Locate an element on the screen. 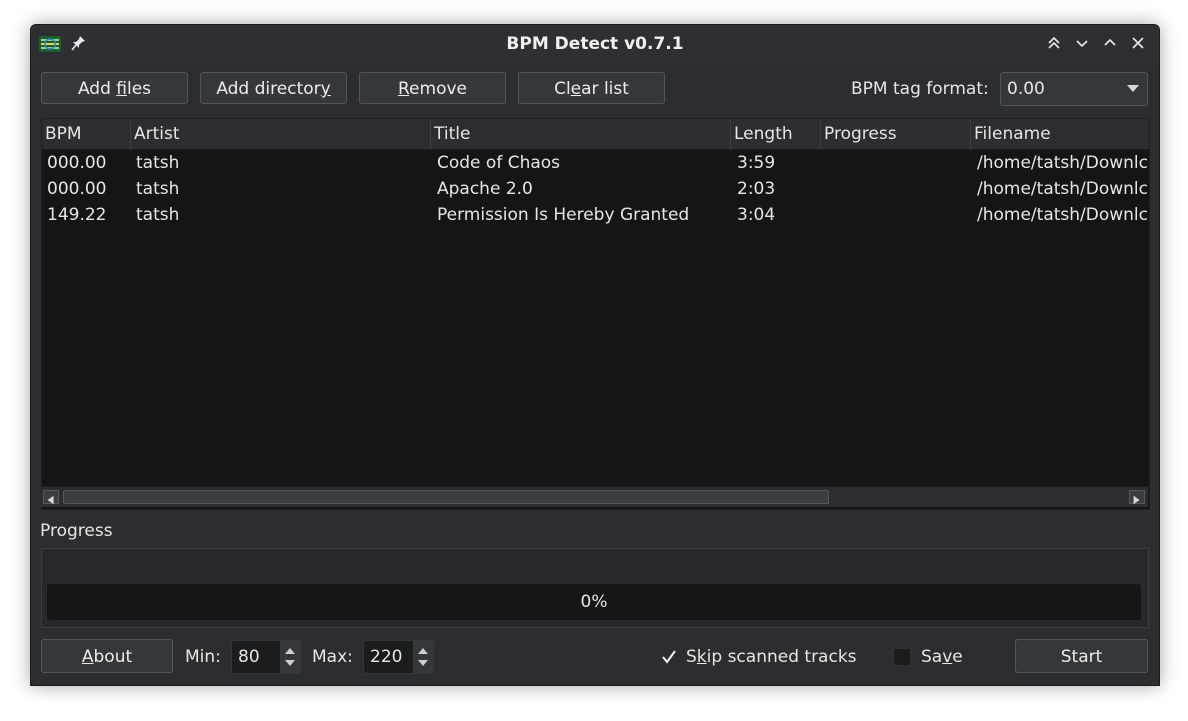  triangle-right-icon is located at coordinates (1136, 500).